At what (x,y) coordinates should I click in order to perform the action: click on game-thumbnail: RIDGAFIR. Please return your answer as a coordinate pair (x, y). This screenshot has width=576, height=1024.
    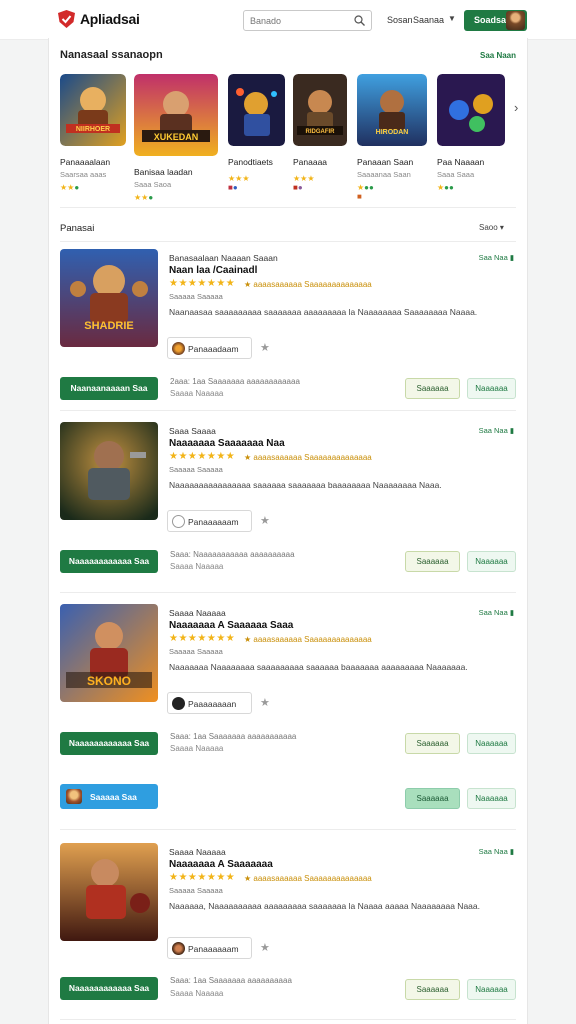
    Looking at the image, I should click on (320, 110).